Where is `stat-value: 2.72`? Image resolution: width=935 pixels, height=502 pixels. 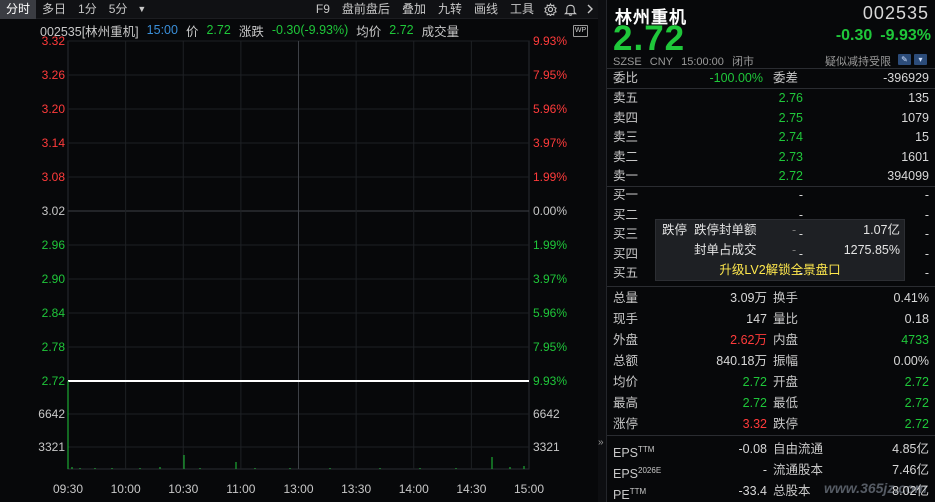
stat-value: 2.72 is located at coordinates (754, 403).